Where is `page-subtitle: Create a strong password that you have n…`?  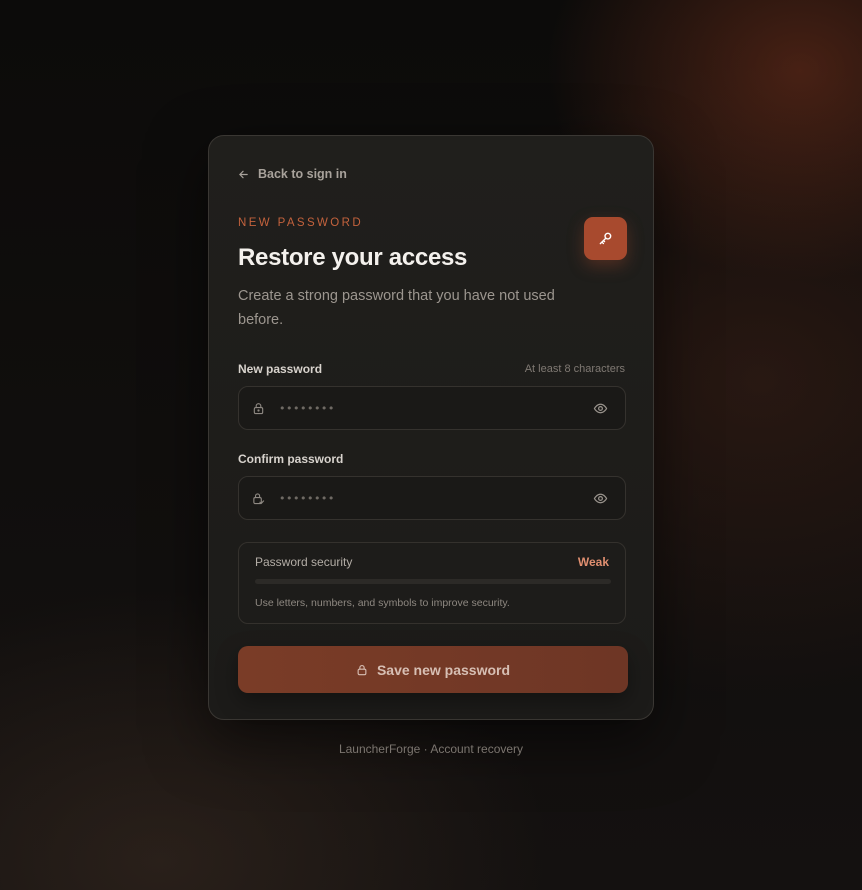 page-subtitle: Create a strong password that you have n… is located at coordinates (396, 308).